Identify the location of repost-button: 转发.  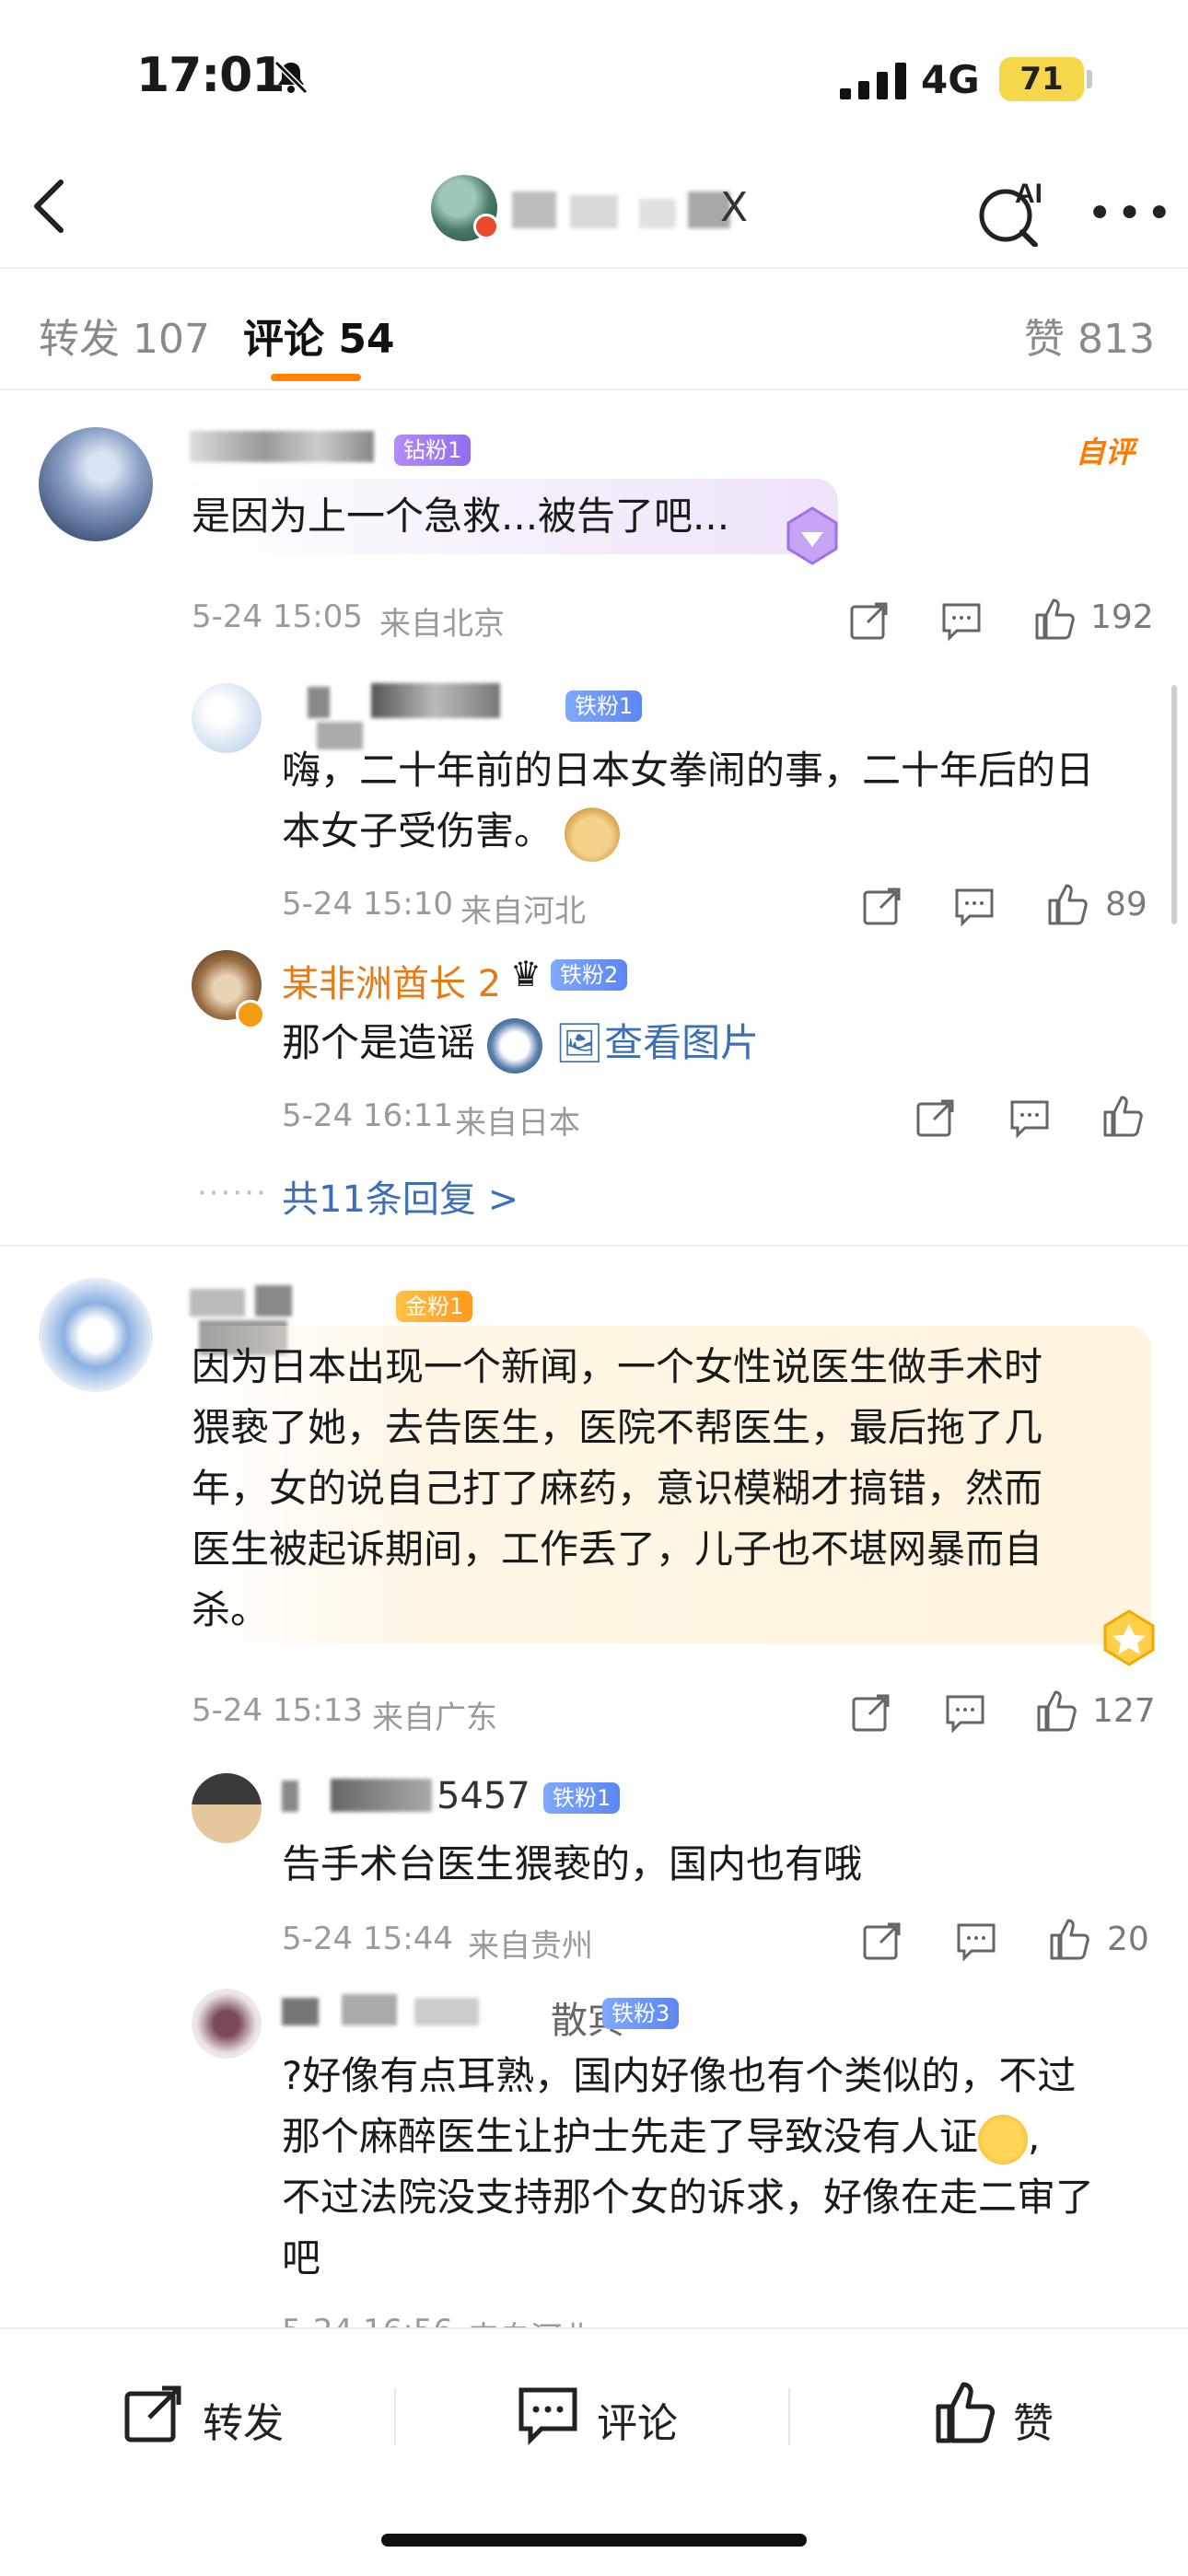
(243, 2419).